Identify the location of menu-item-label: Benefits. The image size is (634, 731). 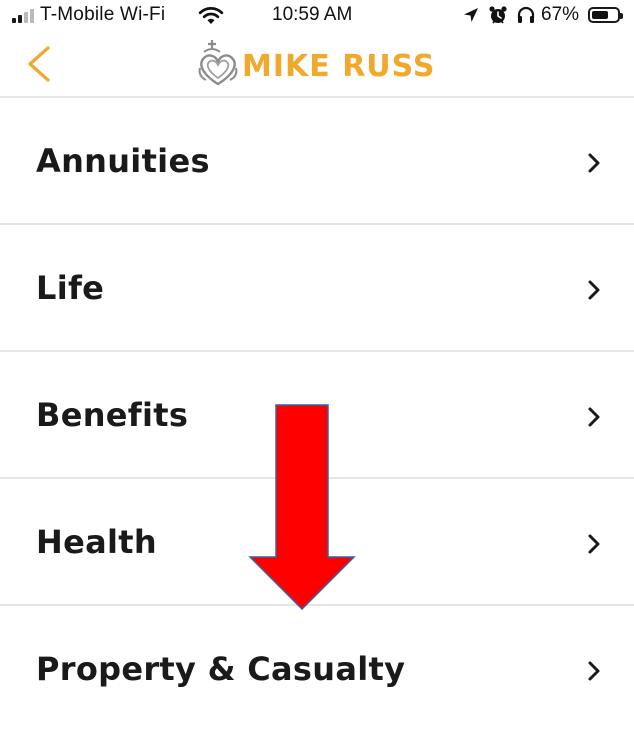
(112, 415).